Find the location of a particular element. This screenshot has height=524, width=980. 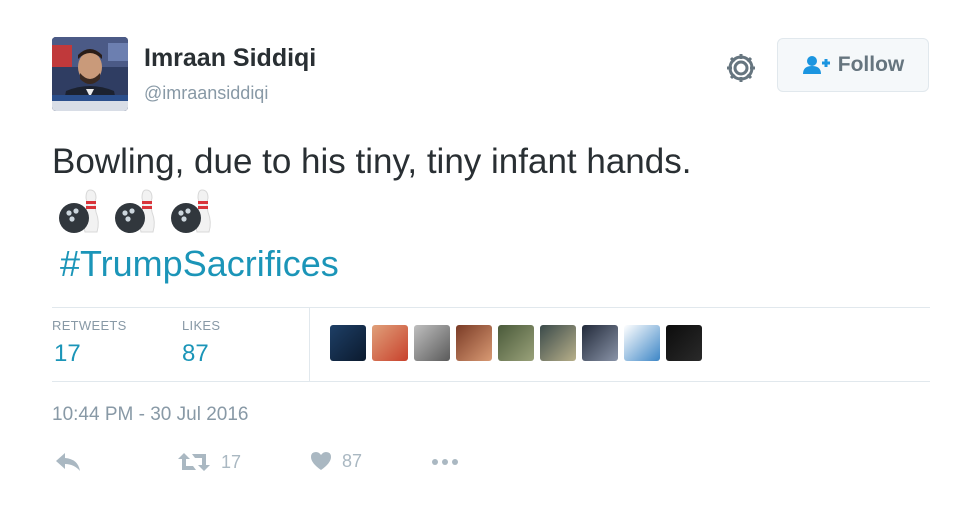

author-name: Imraan Siddiqi is located at coordinates (230, 58).